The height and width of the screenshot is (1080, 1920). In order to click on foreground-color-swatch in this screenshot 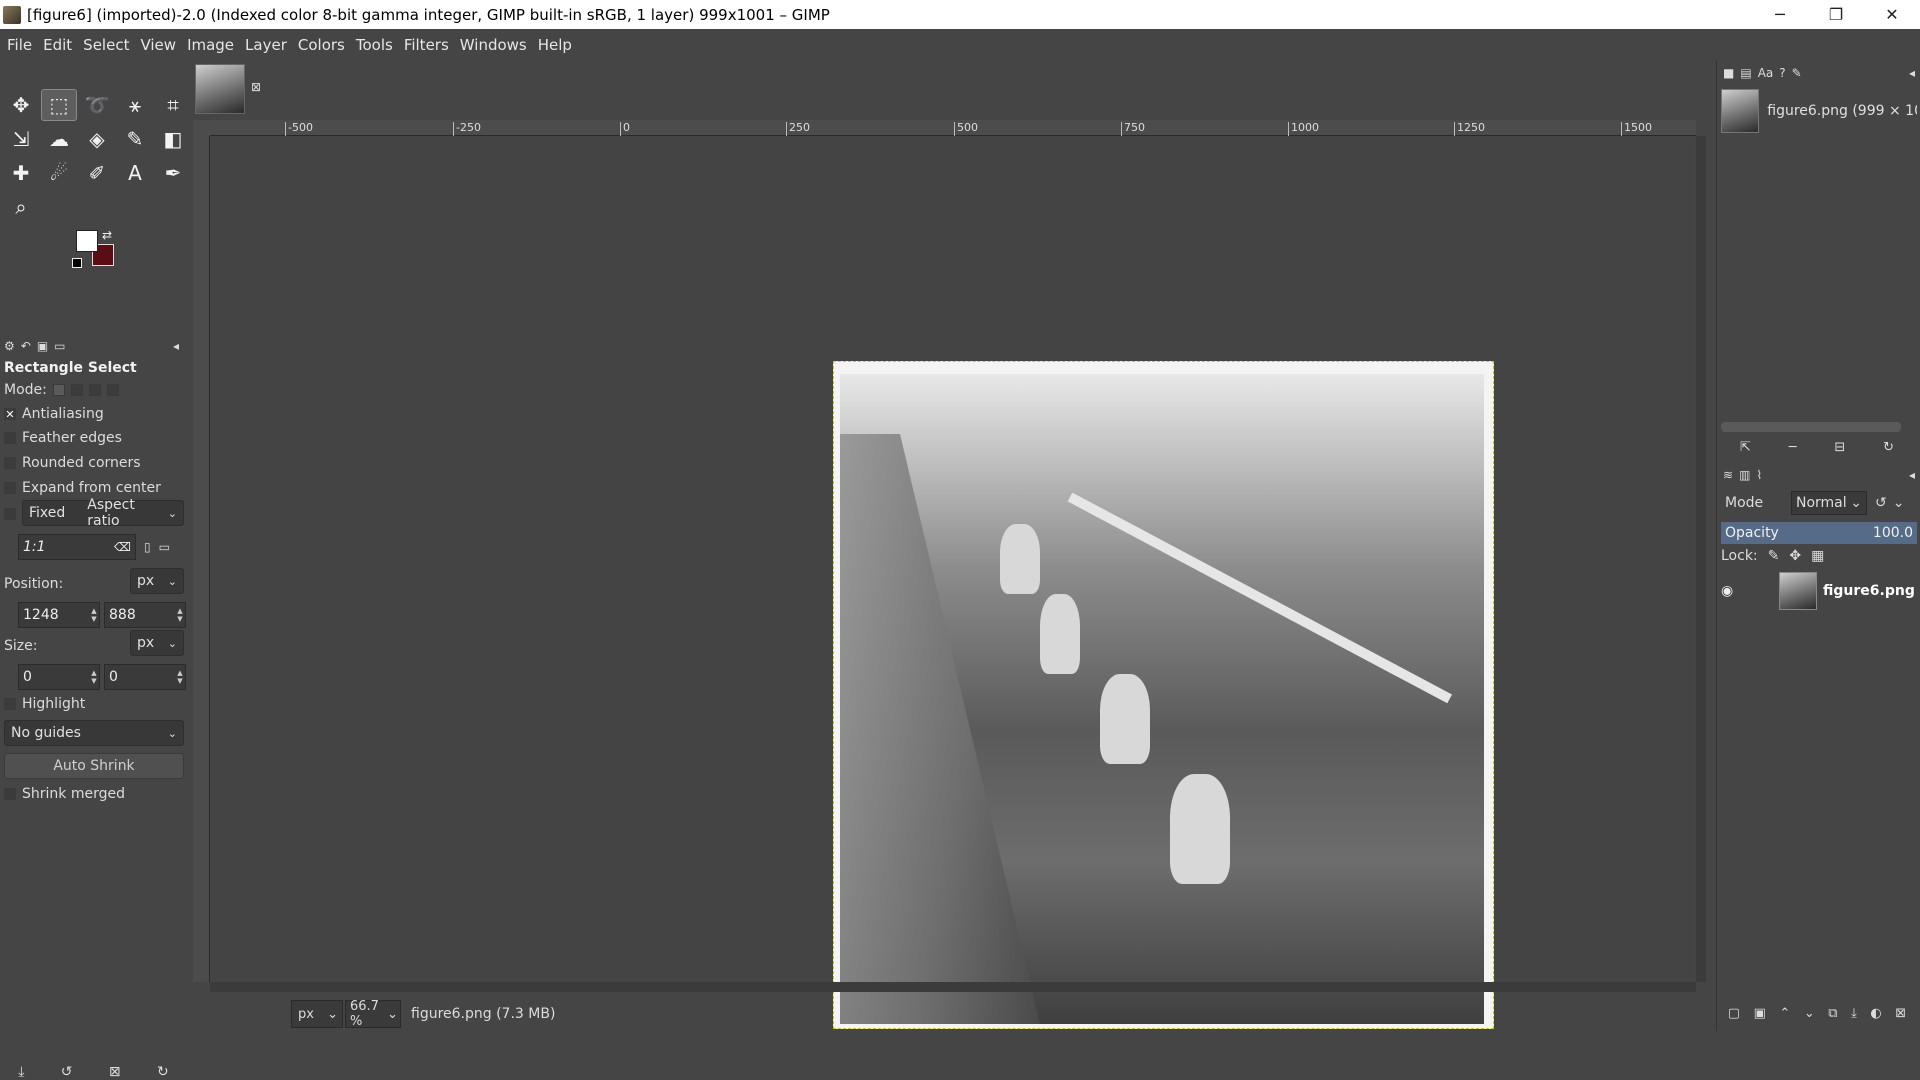, I will do `click(87, 241)`.